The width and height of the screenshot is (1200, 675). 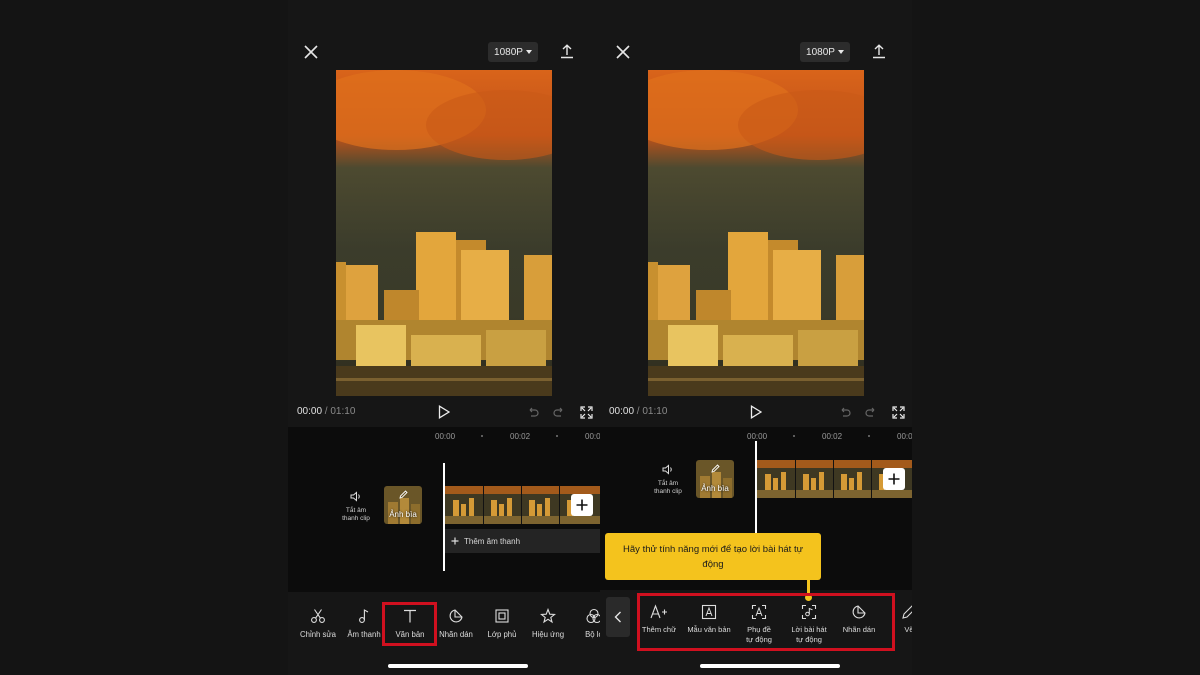 What do you see at coordinates (808, 587) in the screenshot?
I see `tooltip-pointer` at bounding box center [808, 587].